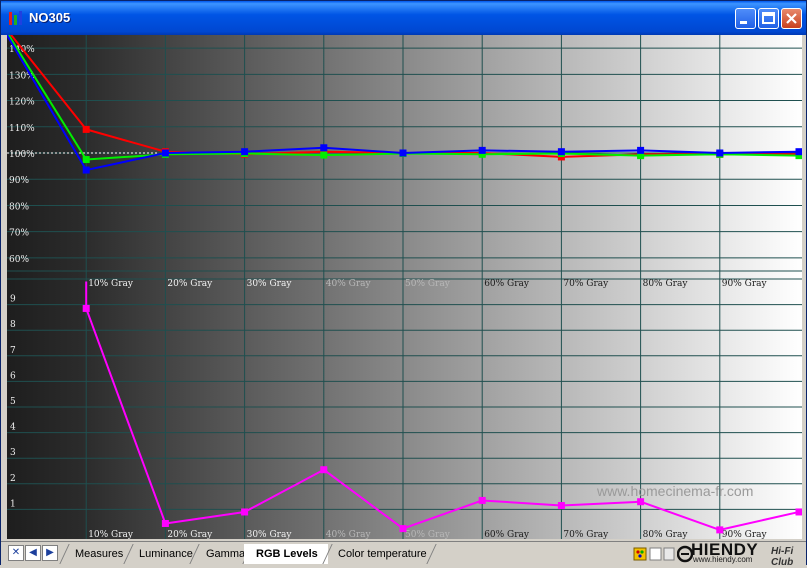 This screenshot has width=807, height=568. Describe the element at coordinates (669, 554) in the screenshot. I see `swatch-icon` at that location.